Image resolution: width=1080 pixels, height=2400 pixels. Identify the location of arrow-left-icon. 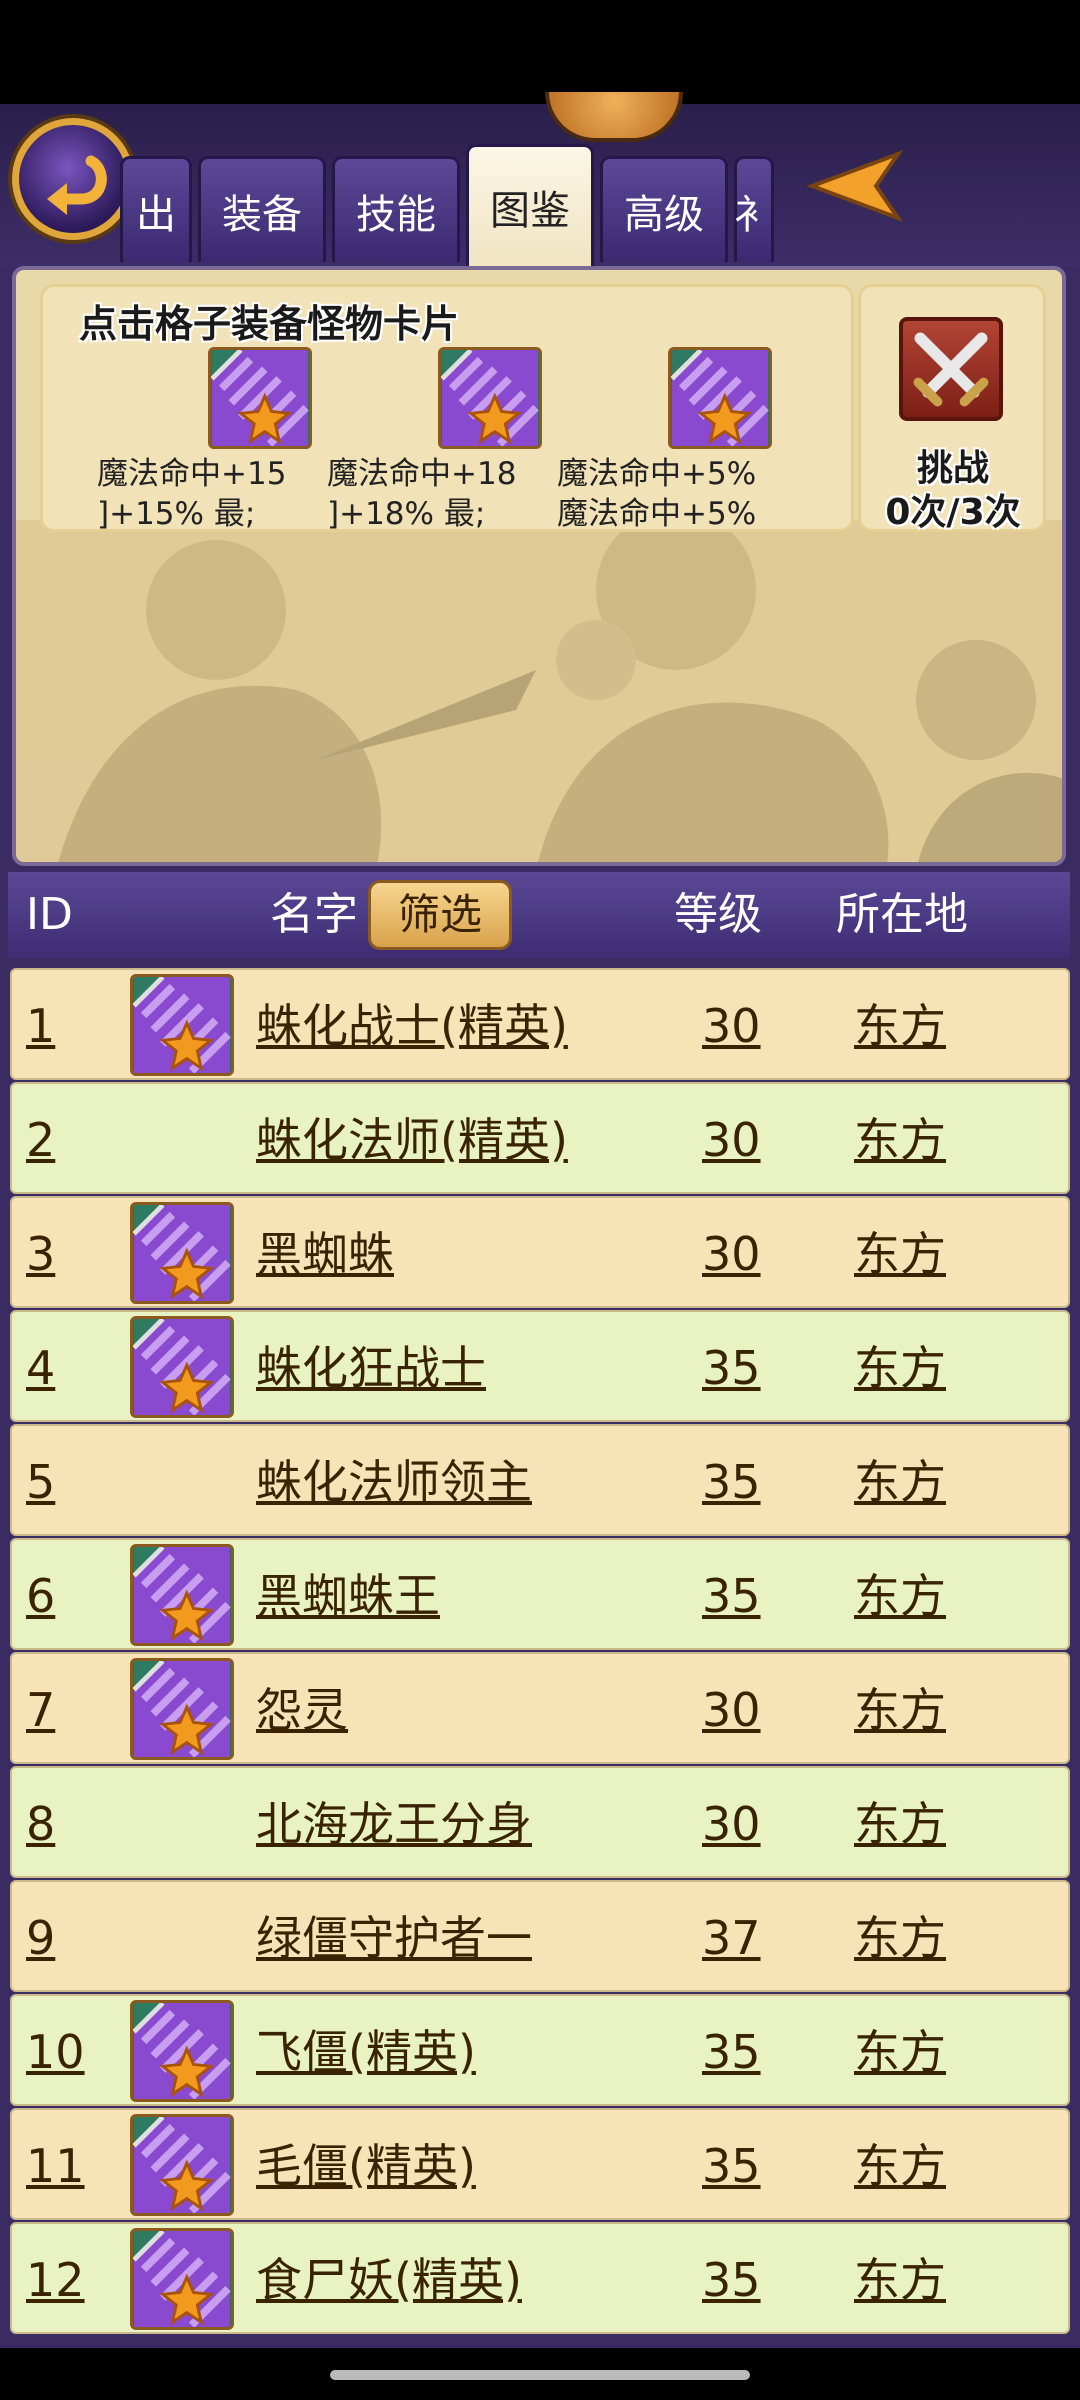
(856, 186).